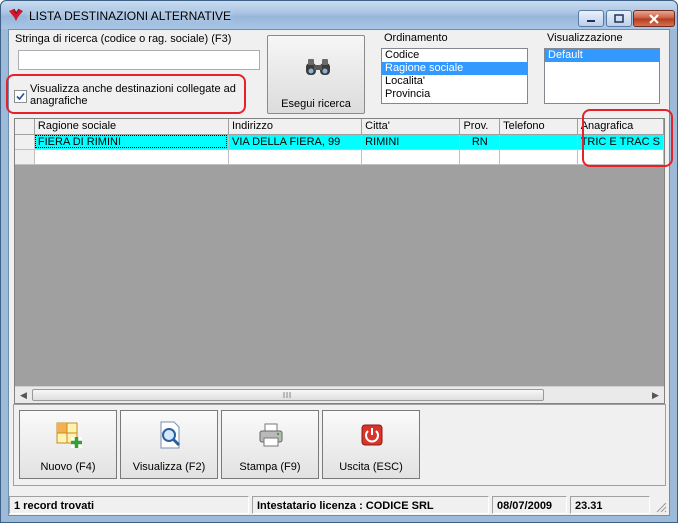 The image size is (678, 523). What do you see at coordinates (295, 142) in the screenshot?
I see `cell-indirizzo: VIA DELLA FIERA, 99` at bounding box center [295, 142].